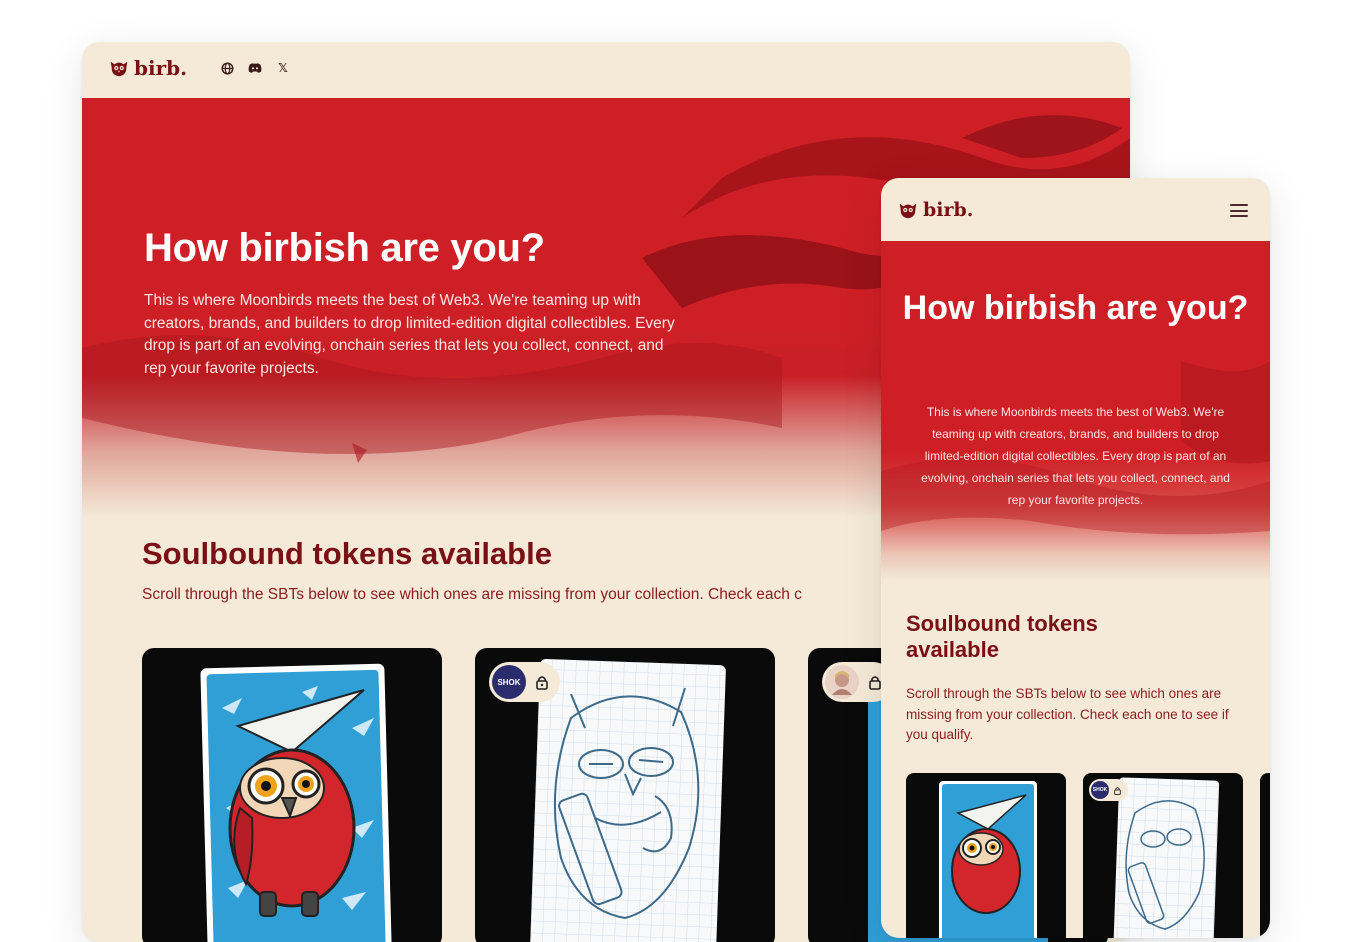 This screenshot has height=942, width=1352. What do you see at coordinates (842, 682) in the screenshot?
I see `creator-avatar` at bounding box center [842, 682].